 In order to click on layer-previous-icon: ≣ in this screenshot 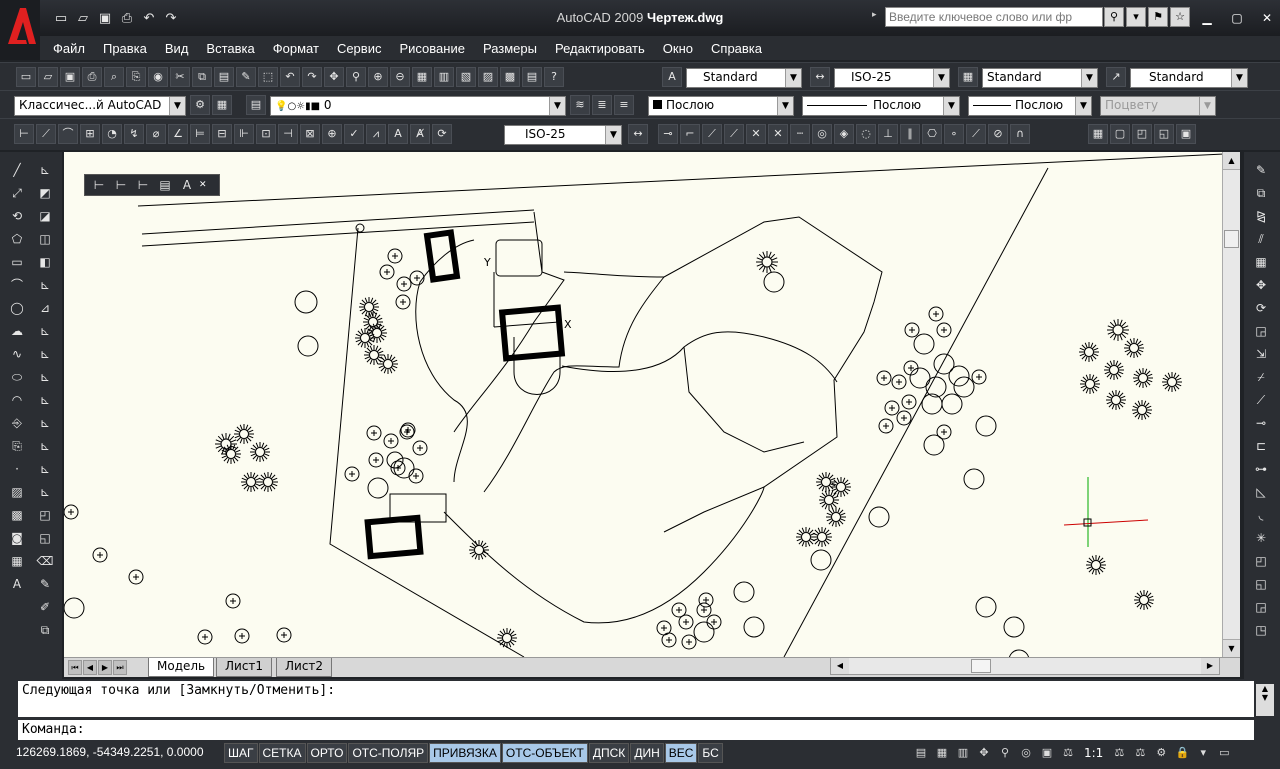, I will do `click(602, 105)`.